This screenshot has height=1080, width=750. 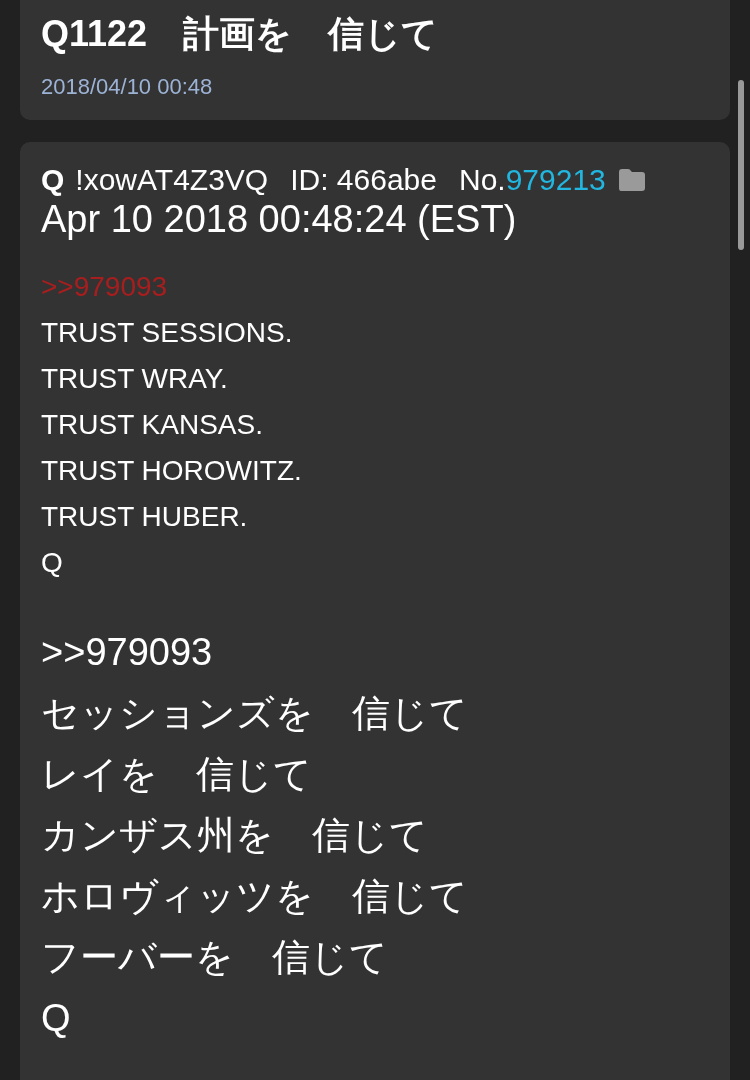 I want to click on thread-date: 2018/04/10 00:48, so click(x=127, y=87).